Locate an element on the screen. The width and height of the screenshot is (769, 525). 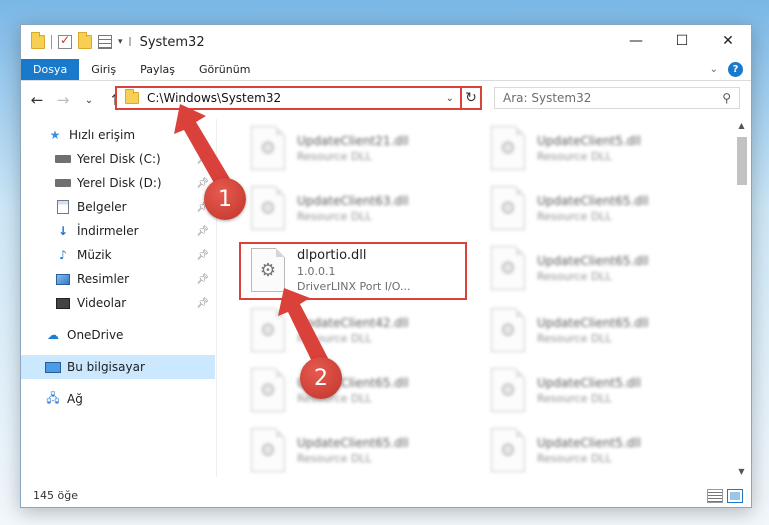
expand-ribbon-icon: ⌄ is located at coordinates (714, 69).